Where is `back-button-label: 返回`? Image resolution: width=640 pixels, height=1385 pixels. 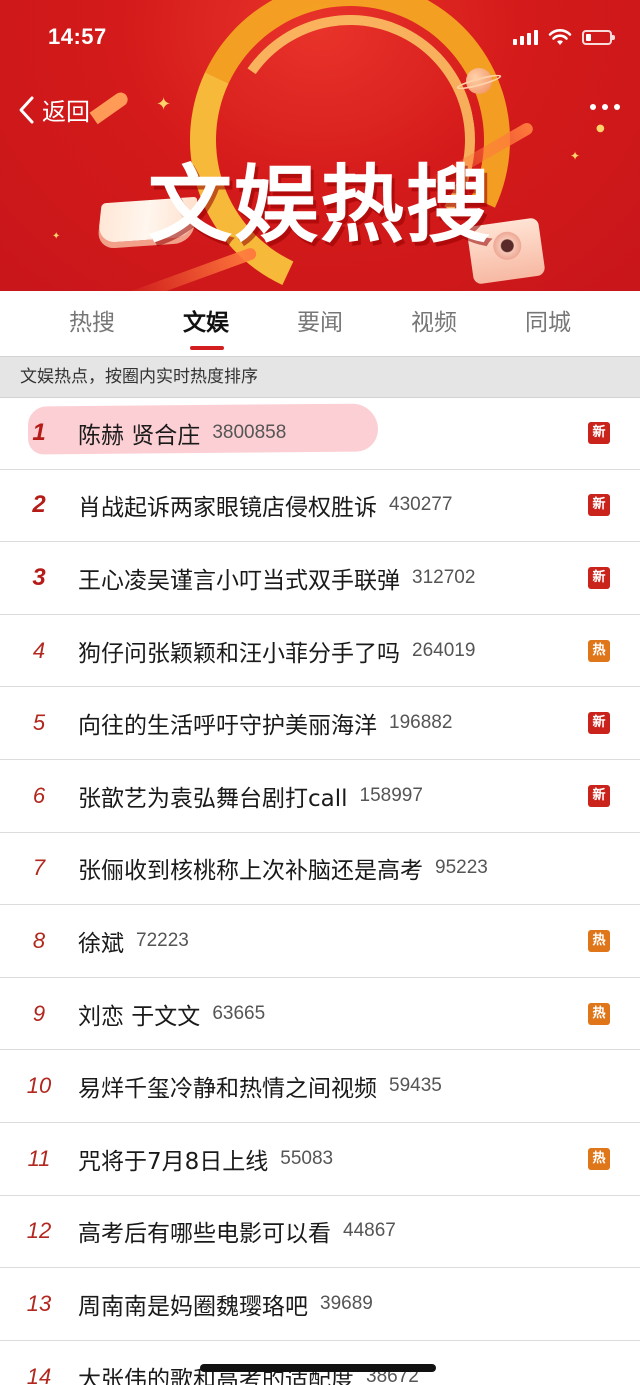 back-button-label: 返回 is located at coordinates (66, 112).